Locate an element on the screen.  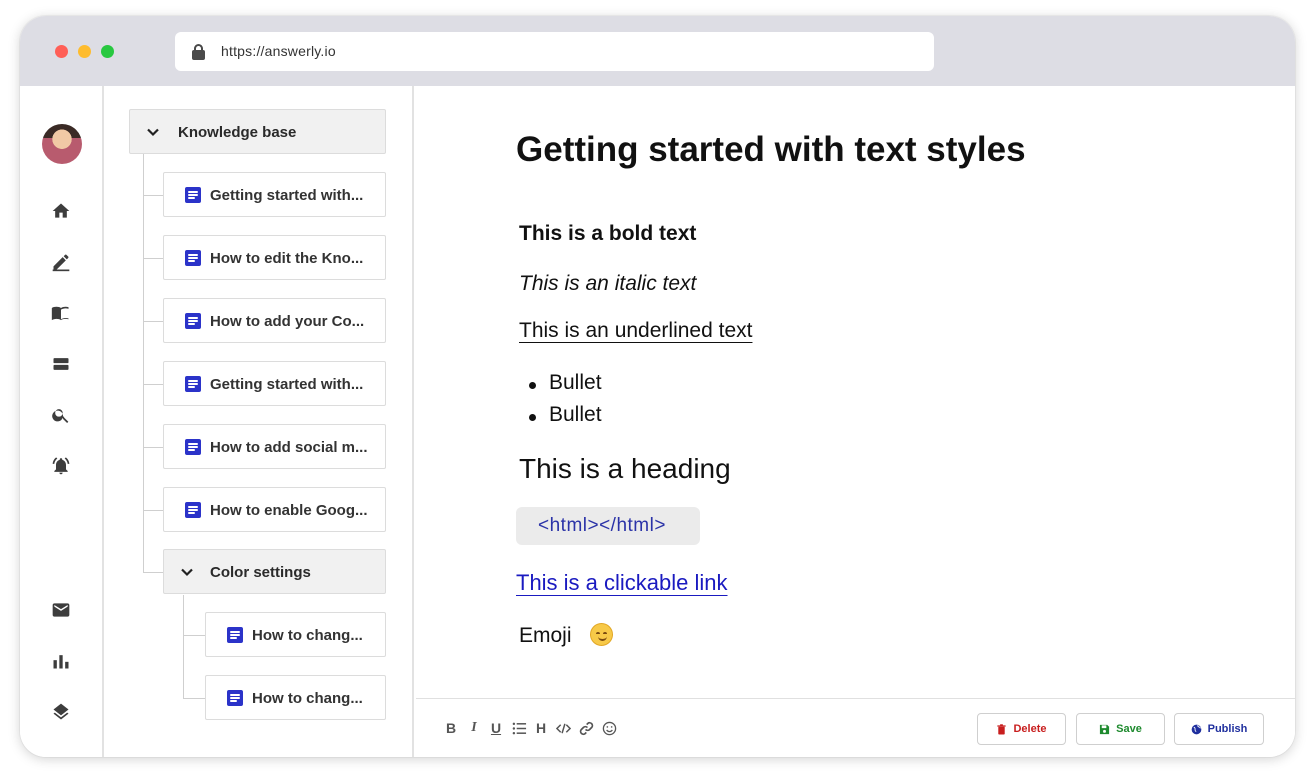
smile-icon is located at coordinates (609, 728).